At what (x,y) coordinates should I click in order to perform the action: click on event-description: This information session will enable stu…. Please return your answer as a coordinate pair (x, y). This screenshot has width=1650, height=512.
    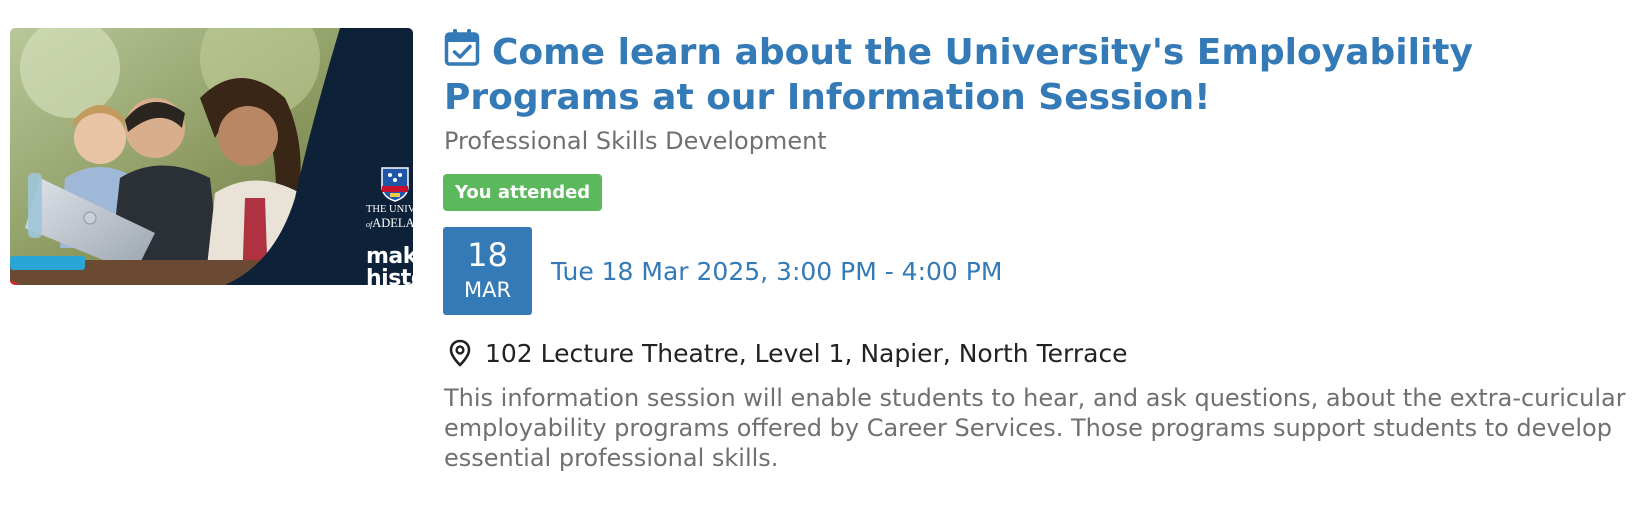
    Looking at the image, I should click on (1035, 428).